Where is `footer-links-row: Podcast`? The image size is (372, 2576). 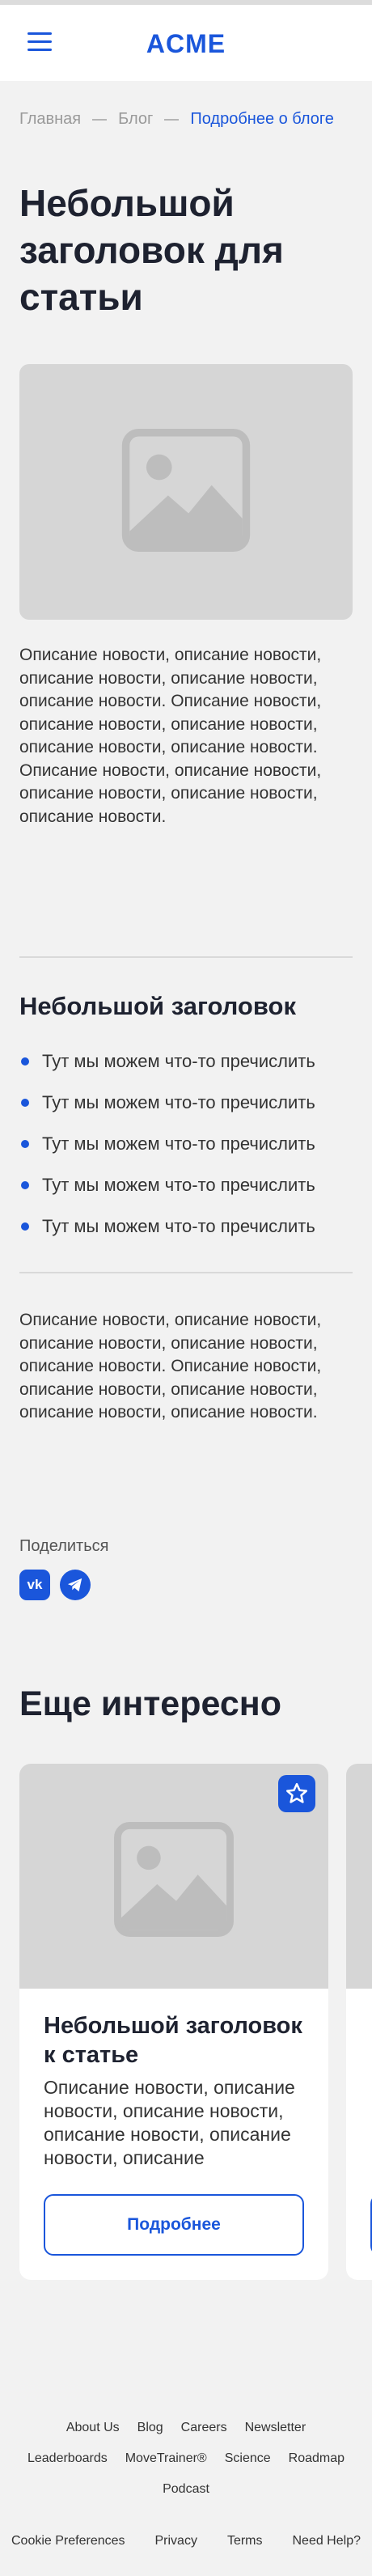
footer-links-row: Podcast is located at coordinates (186, 2489).